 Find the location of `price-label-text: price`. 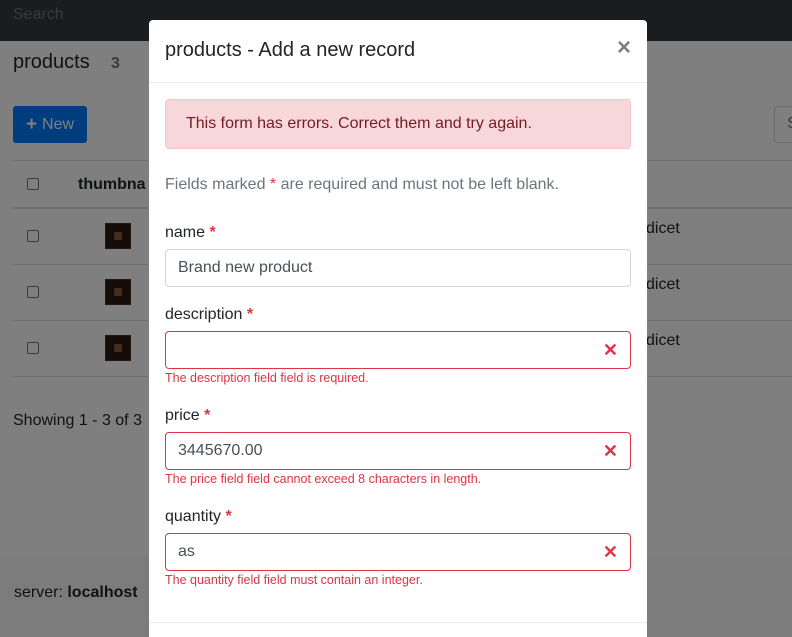

price-label-text: price is located at coordinates (182, 415).